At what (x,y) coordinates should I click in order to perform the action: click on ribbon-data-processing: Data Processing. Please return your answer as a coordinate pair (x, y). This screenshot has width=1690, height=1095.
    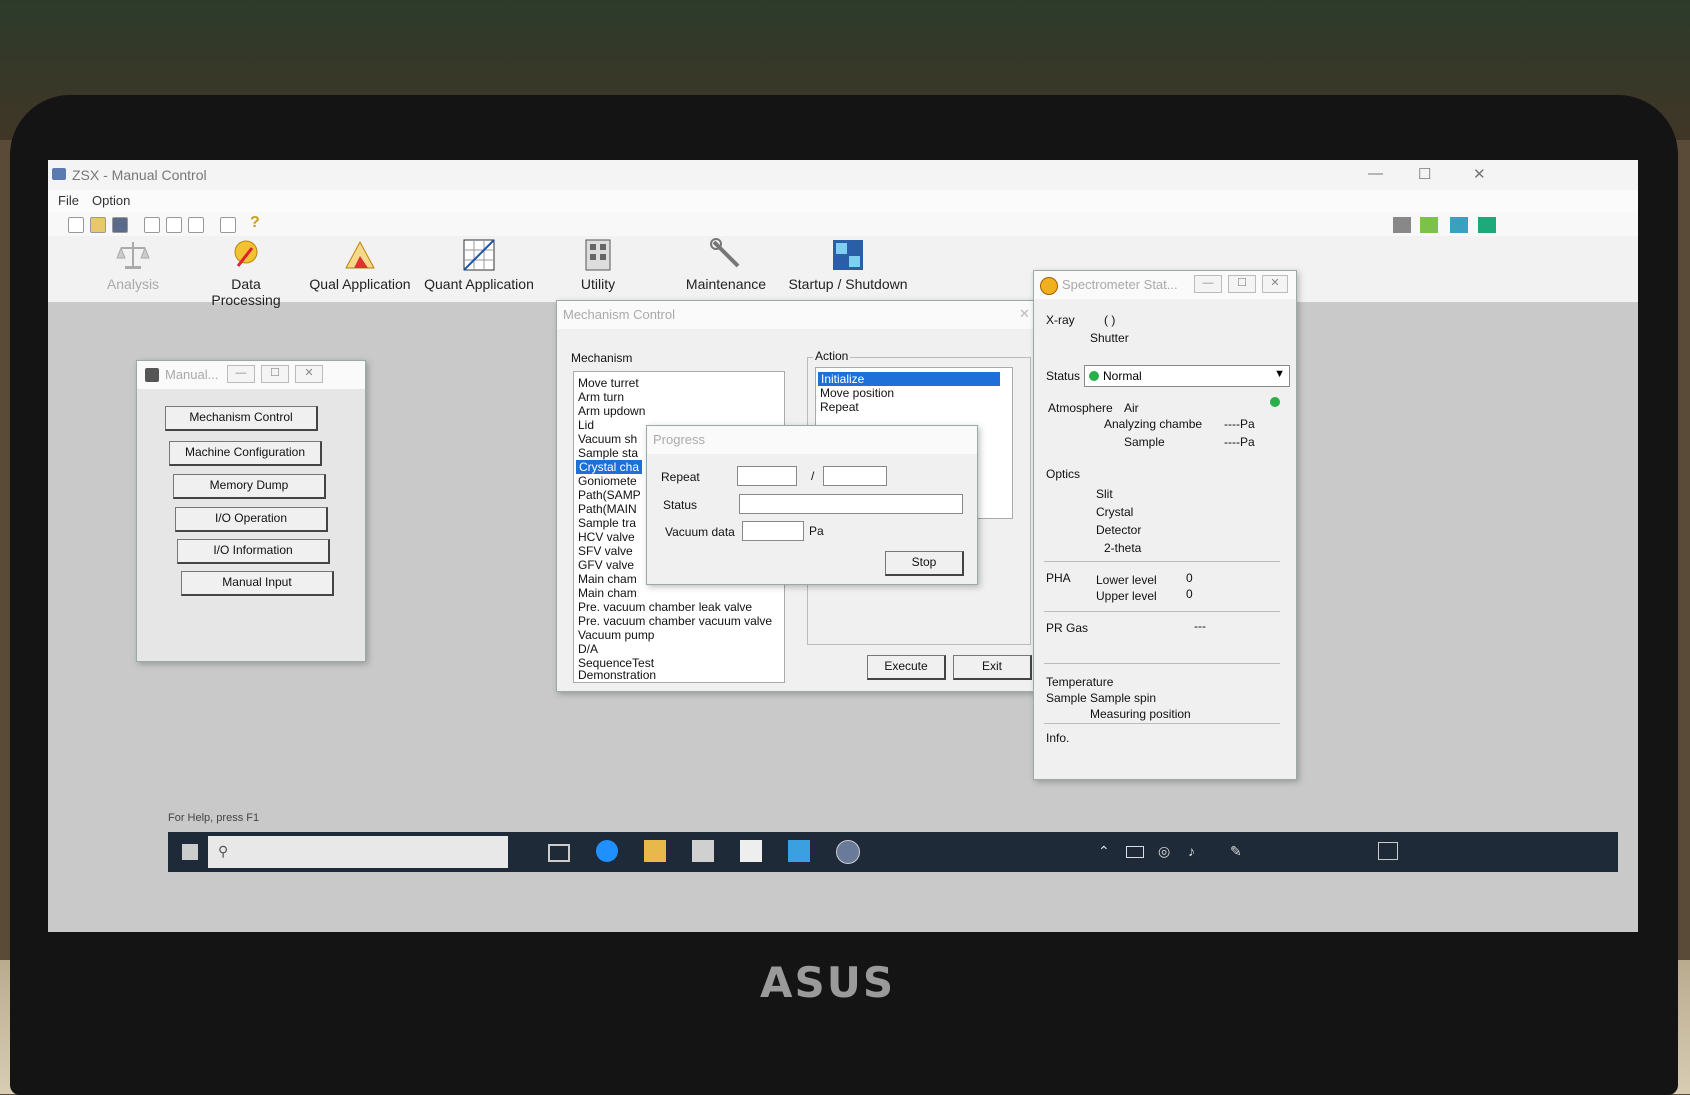
    Looking at the image, I should click on (246, 273).